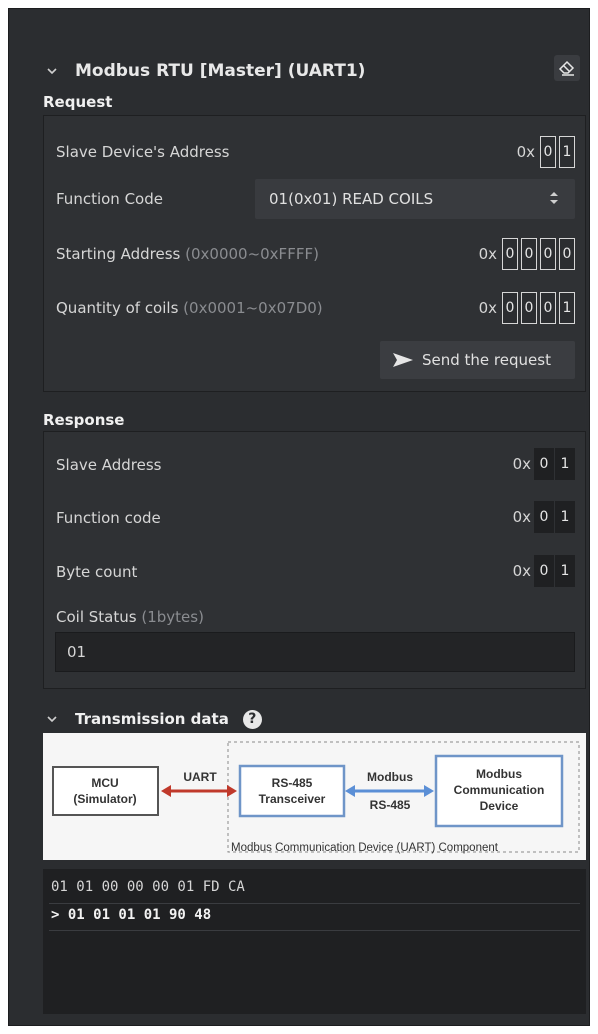 The height and width of the screenshot is (1034, 598). Describe the element at coordinates (108, 518) in the screenshot. I see `response-function-code-label: Function code` at that location.